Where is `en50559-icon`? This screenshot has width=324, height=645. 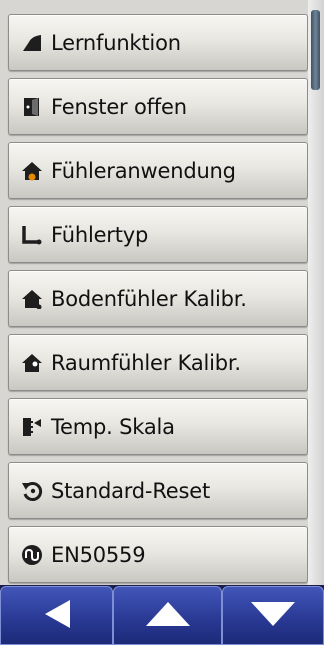
en50559-icon is located at coordinates (32, 555).